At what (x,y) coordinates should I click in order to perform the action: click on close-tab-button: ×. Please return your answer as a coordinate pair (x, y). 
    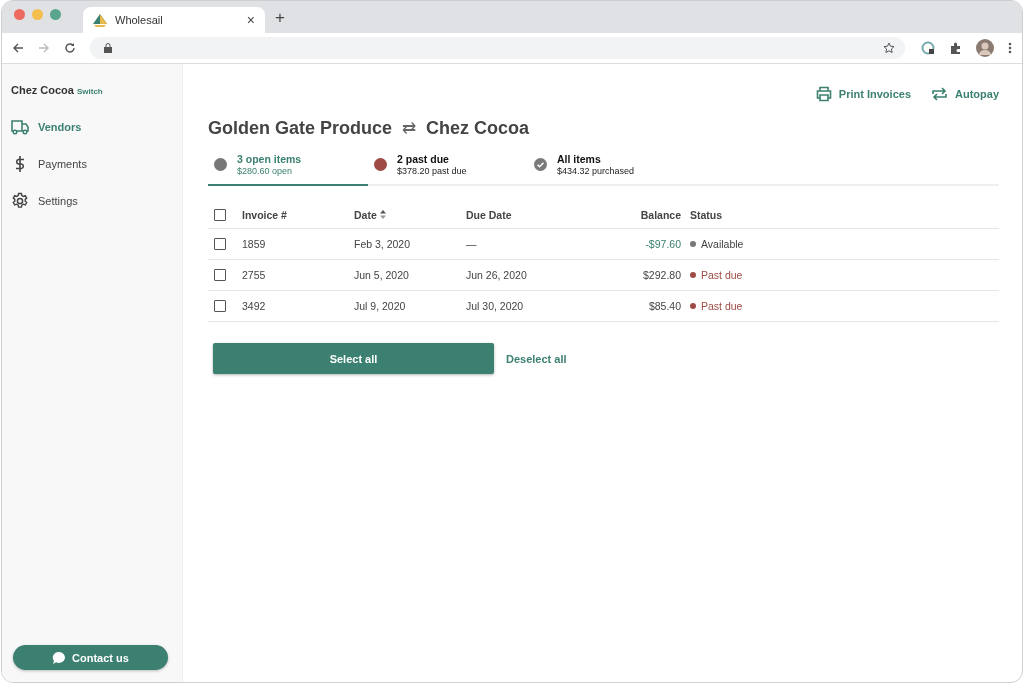
    Looking at the image, I should click on (250, 20).